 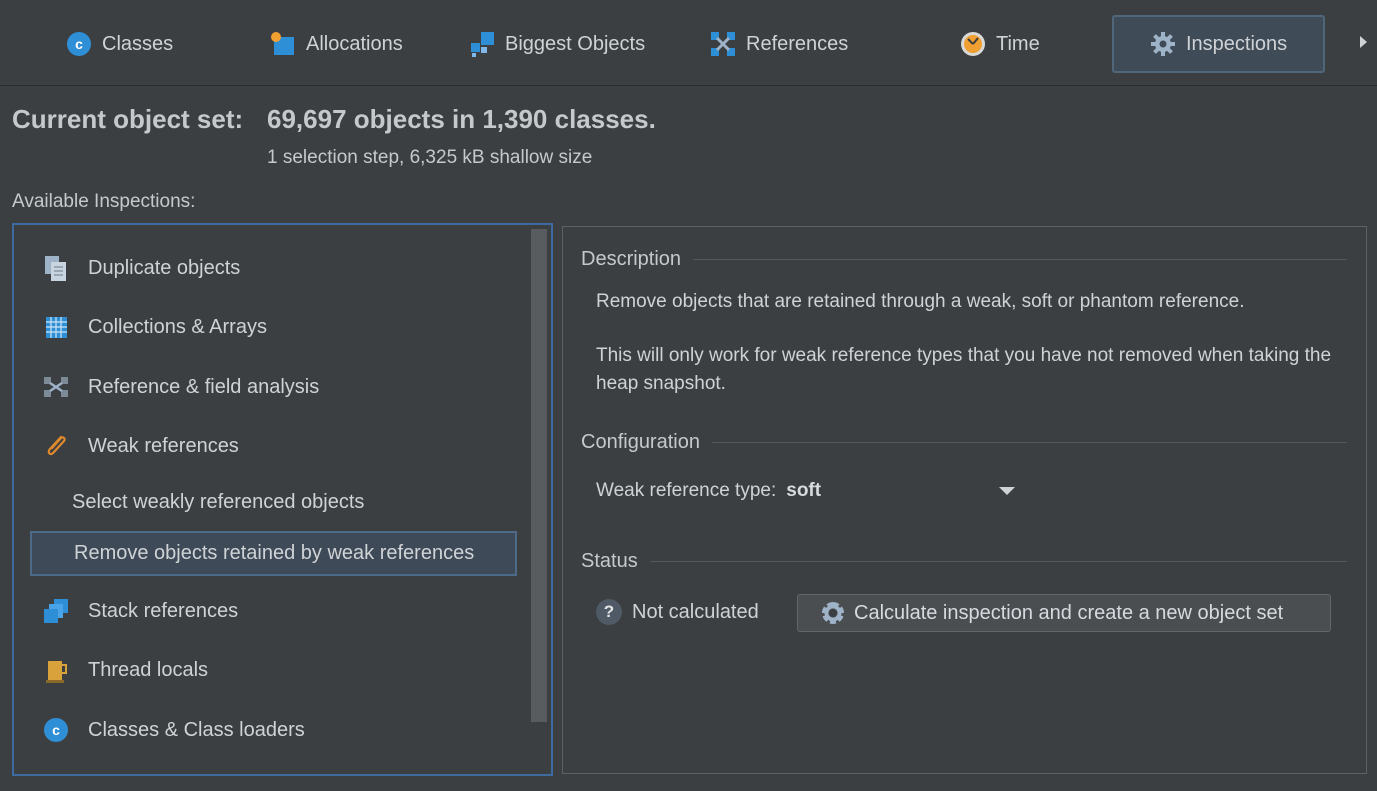 I want to click on list-item-label: Weak references, so click(x=163, y=445).